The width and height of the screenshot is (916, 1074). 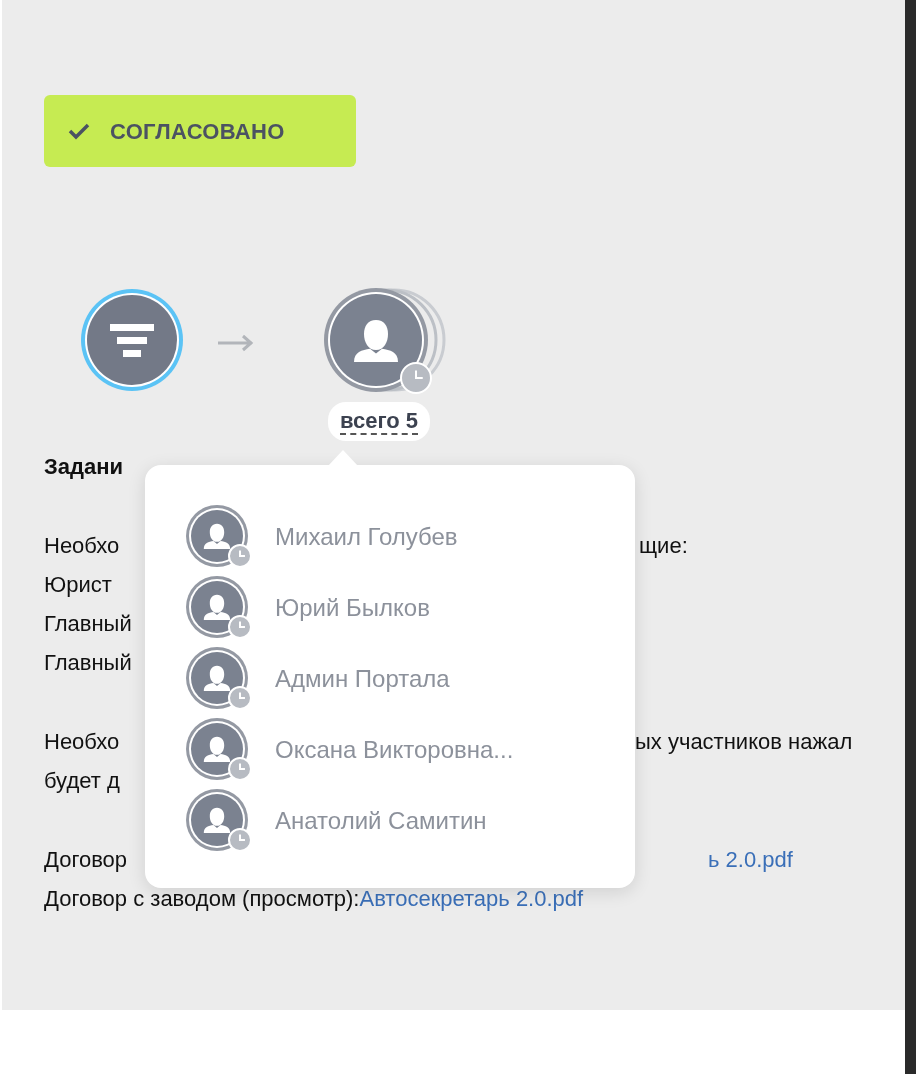 What do you see at coordinates (236, 343) in the screenshot?
I see `arrow-icon` at bounding box center [236, 343].